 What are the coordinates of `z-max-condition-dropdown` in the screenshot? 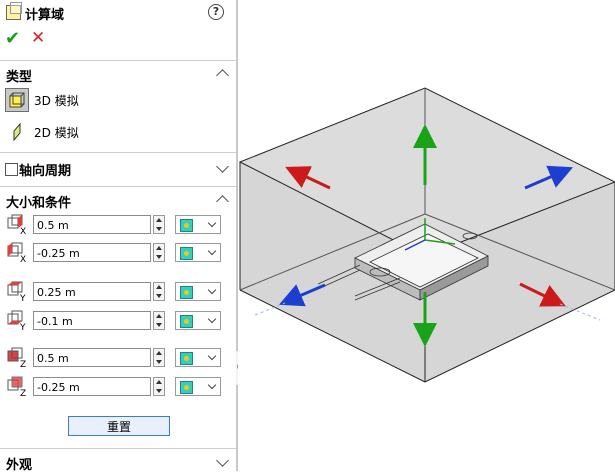 It's located at (198, 357).